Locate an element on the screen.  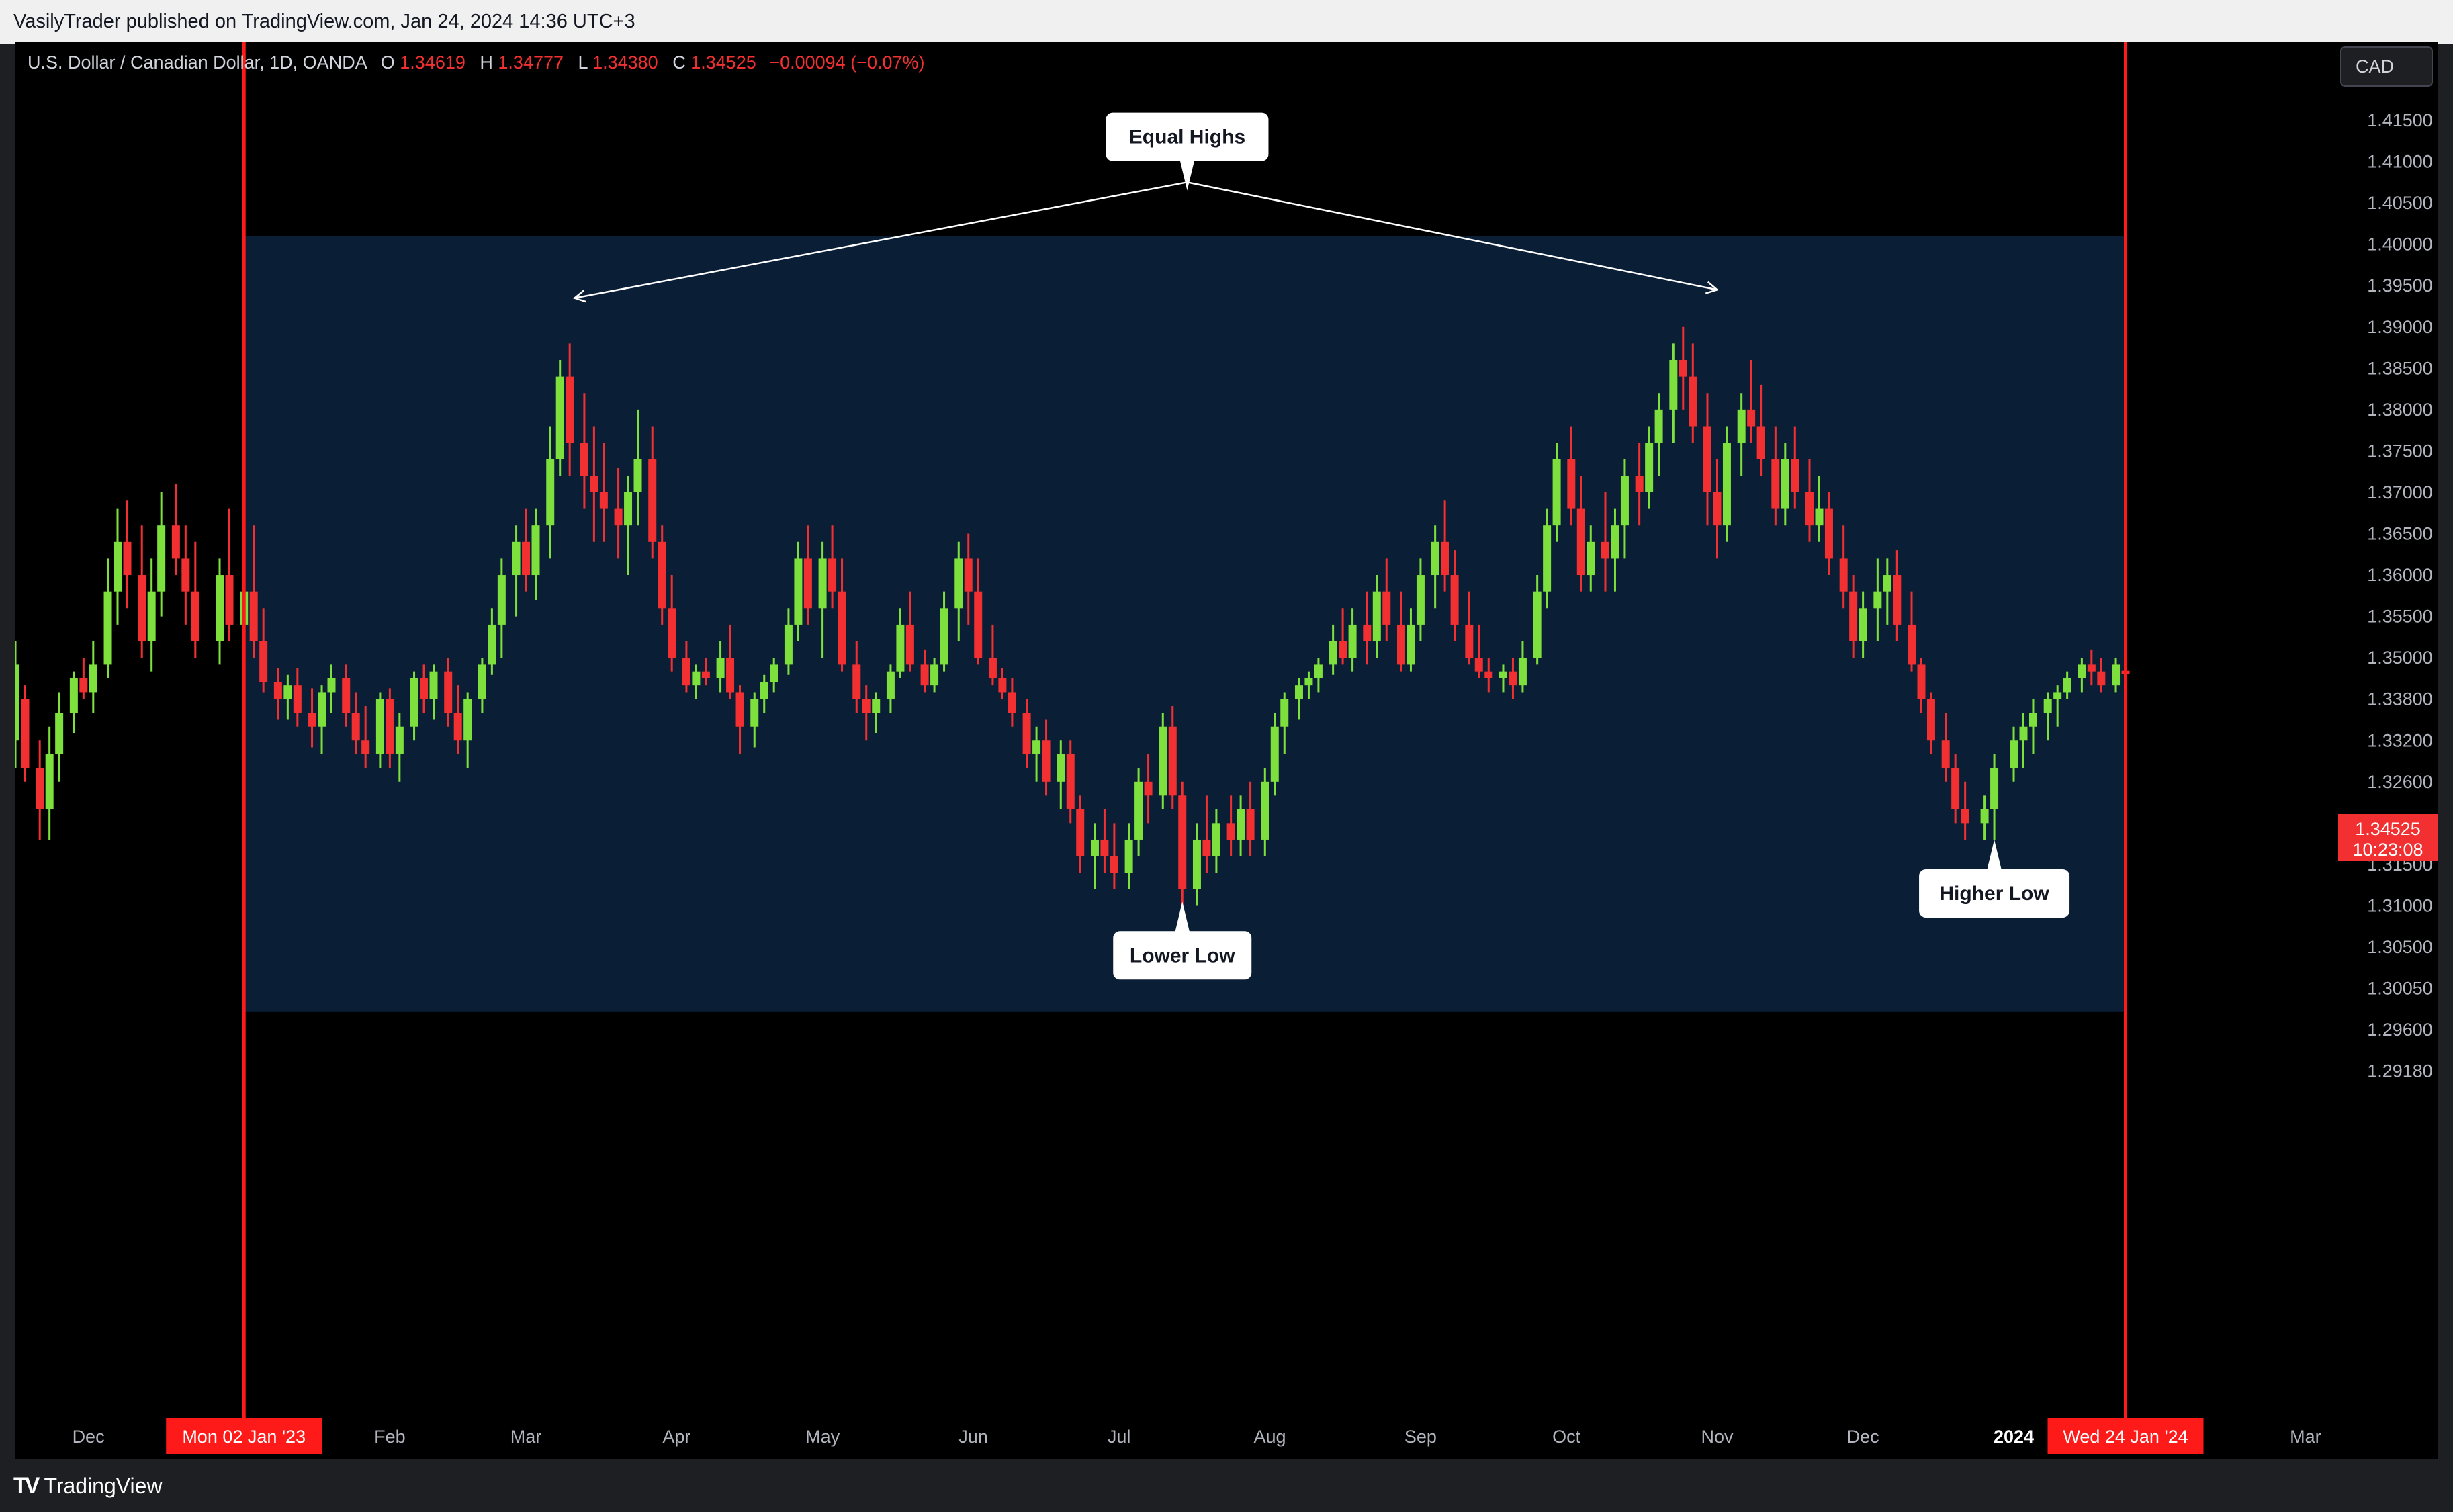
x-tick-label: Dec is located at coordinates (89, 1437).